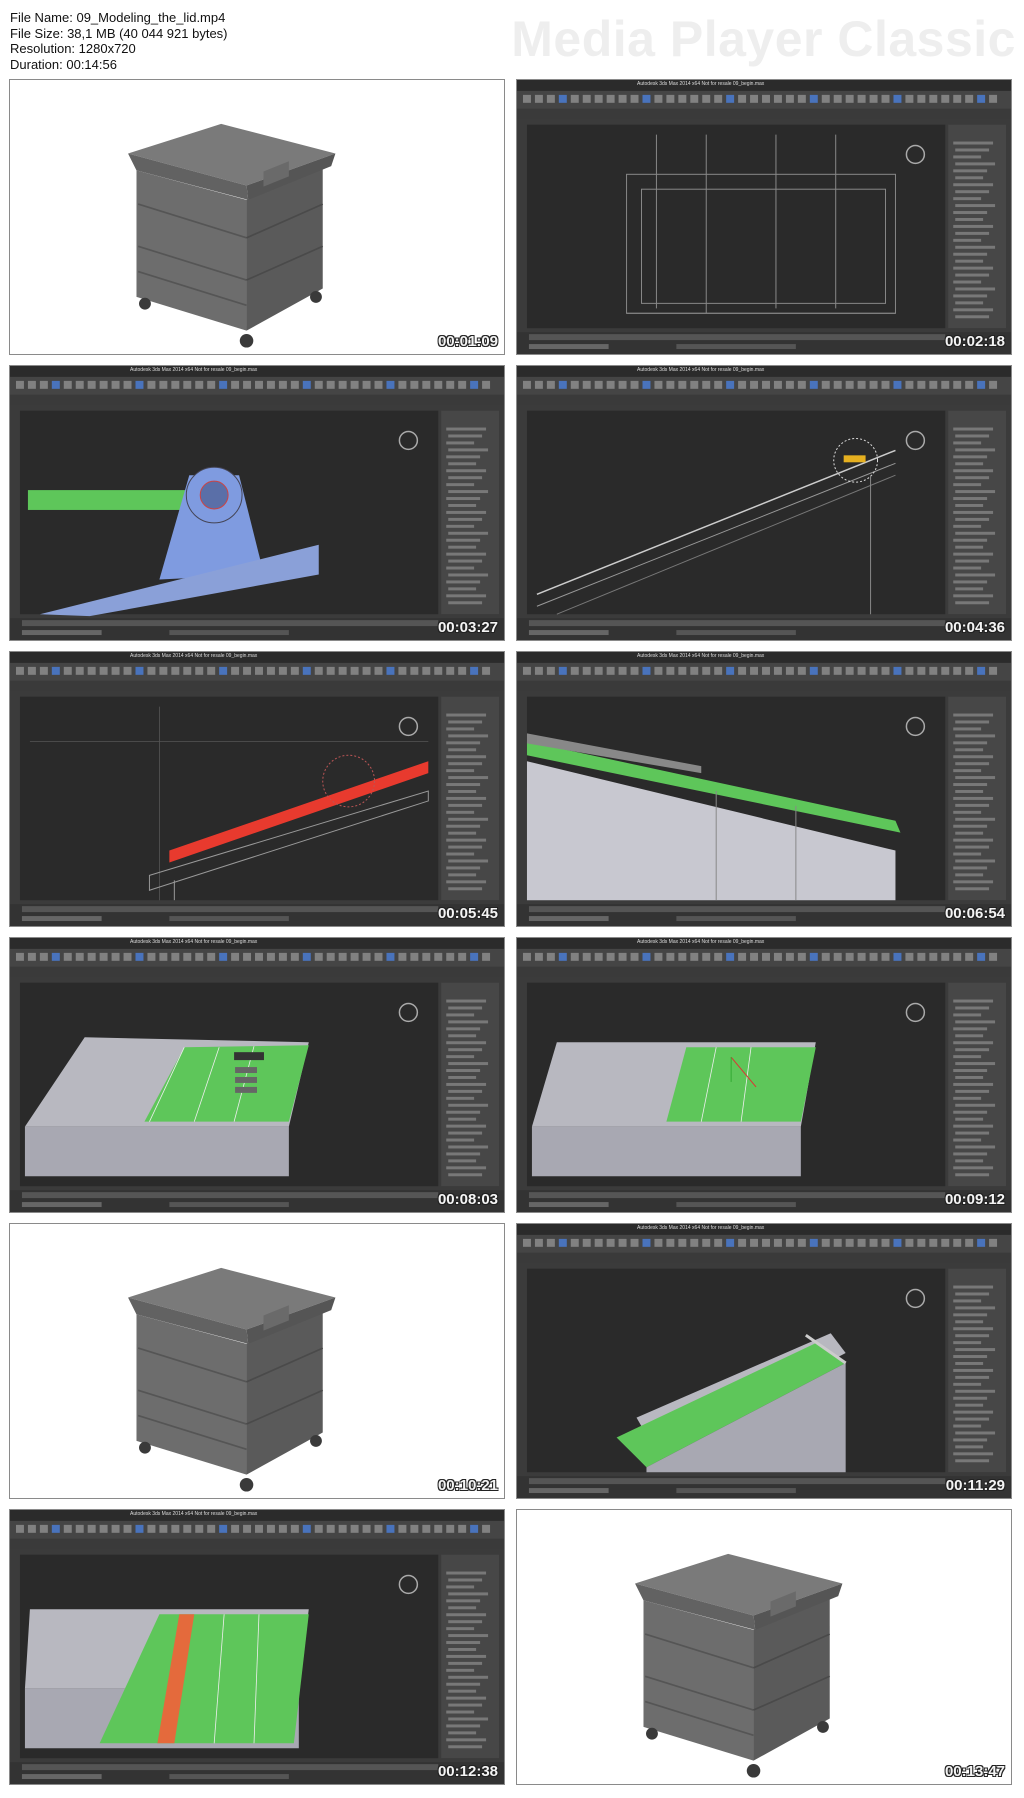  I want to click on timestamp: 00:06:54, so click(974, 913).